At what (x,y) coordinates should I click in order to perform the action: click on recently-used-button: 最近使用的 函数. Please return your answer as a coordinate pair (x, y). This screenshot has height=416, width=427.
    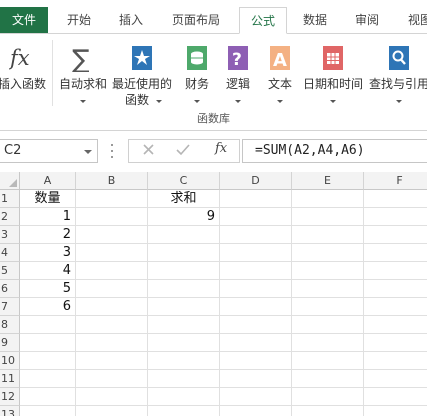
    Looking at the image, I should click on (142, 74).